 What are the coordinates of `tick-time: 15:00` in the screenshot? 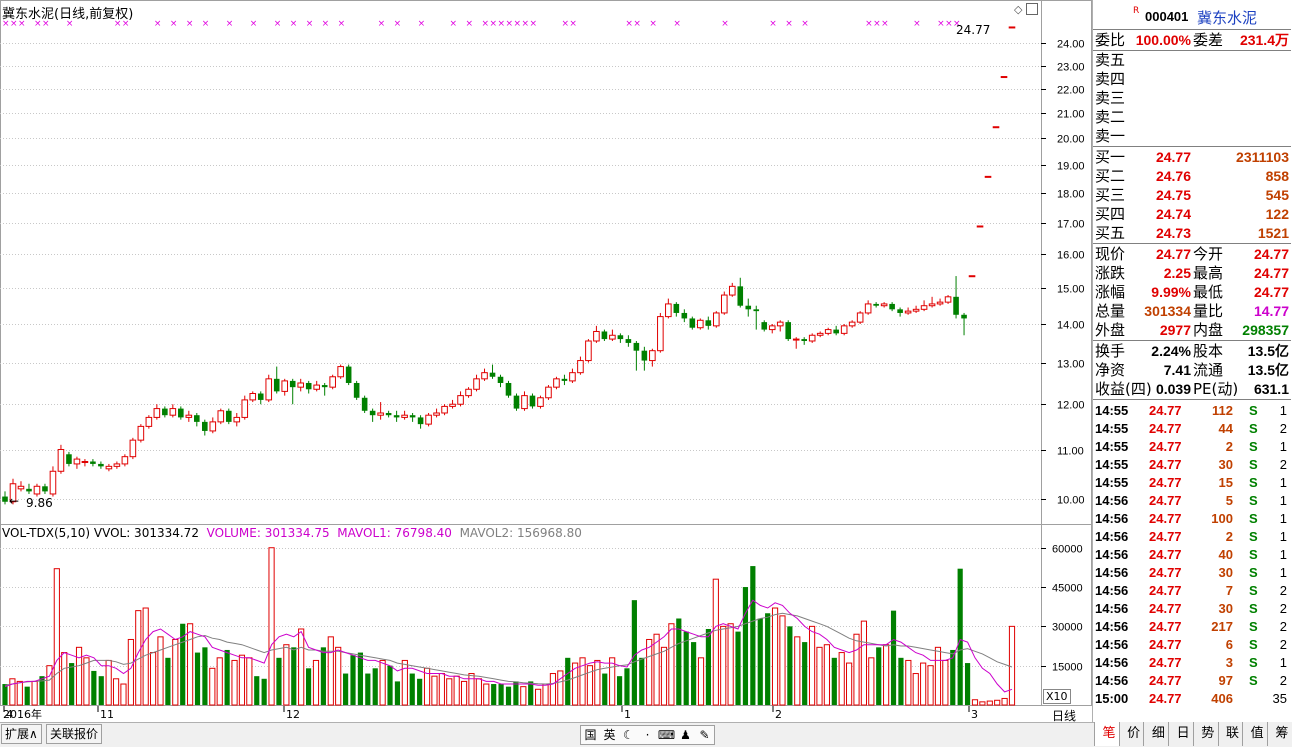 It's located at (1112, 698).